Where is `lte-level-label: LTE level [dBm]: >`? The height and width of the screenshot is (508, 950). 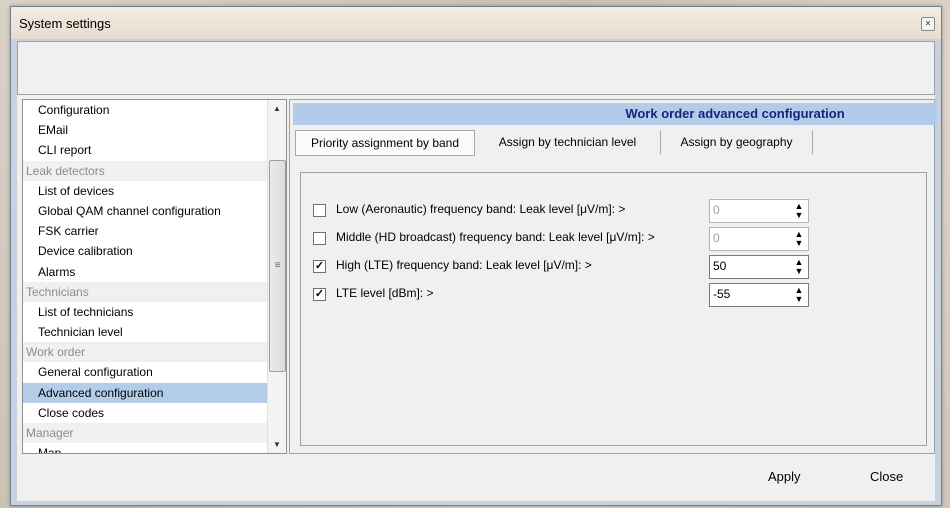
lte-level-label: LTE level [dBm]: > is located at coordinates (385, 293).